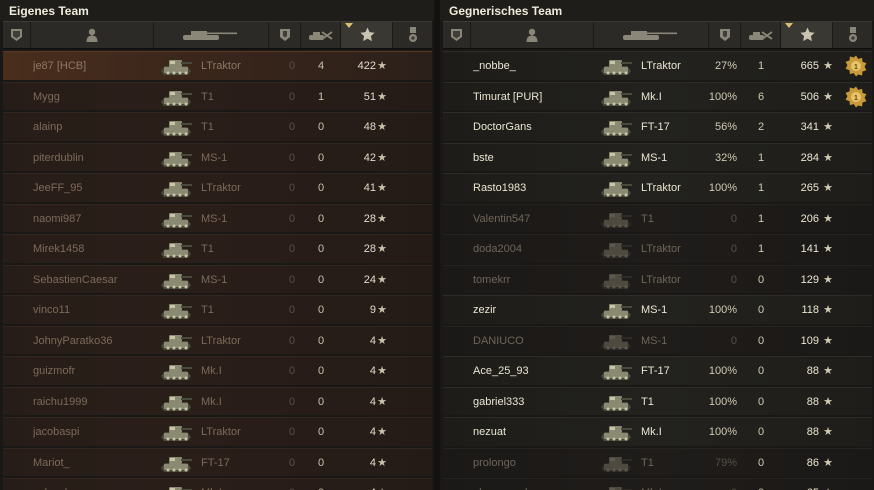 This screenshot has height=490, width=874. What do you see at coordinates (809, 127) in the screenshot?
I see `score-value: 341` at bounding box center [809, 127].